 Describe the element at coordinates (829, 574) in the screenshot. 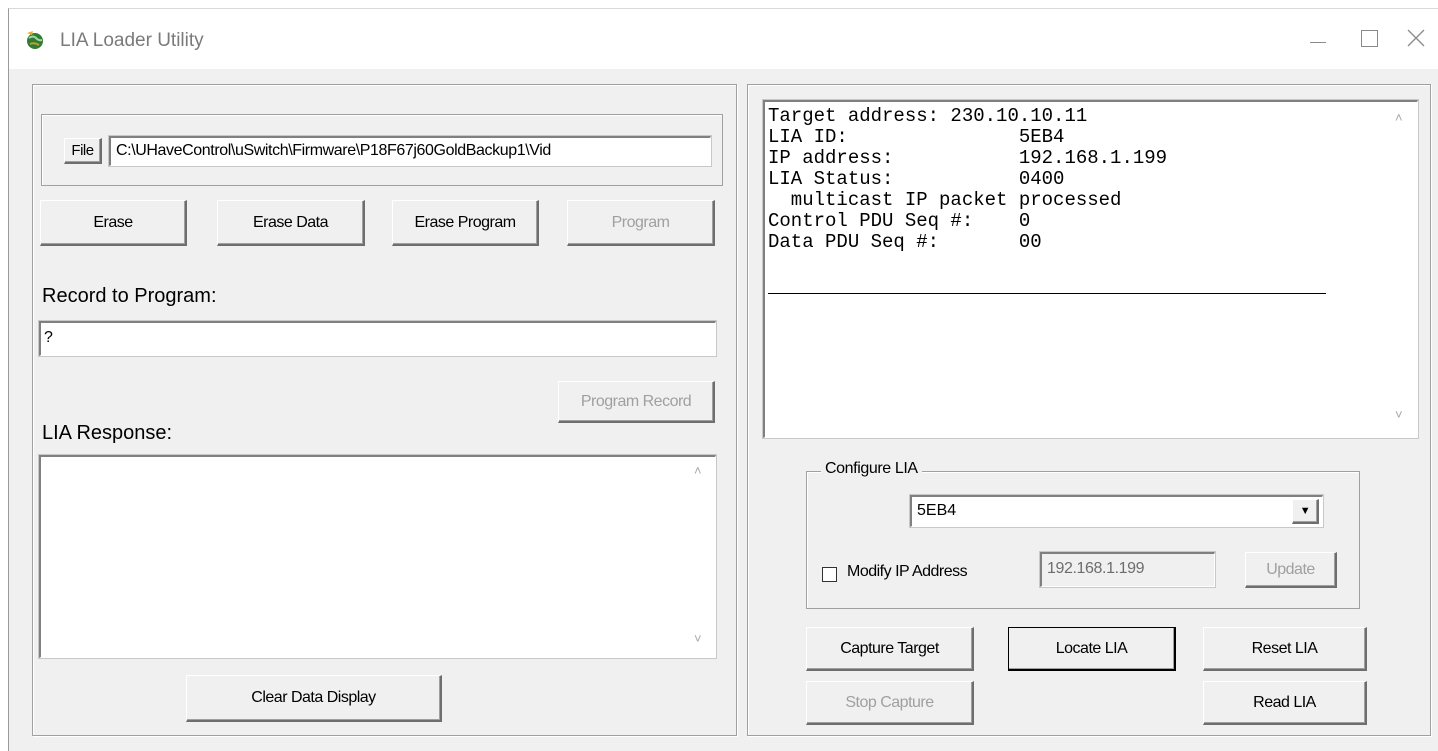

I see `modify-ip-checkbox` at that location.